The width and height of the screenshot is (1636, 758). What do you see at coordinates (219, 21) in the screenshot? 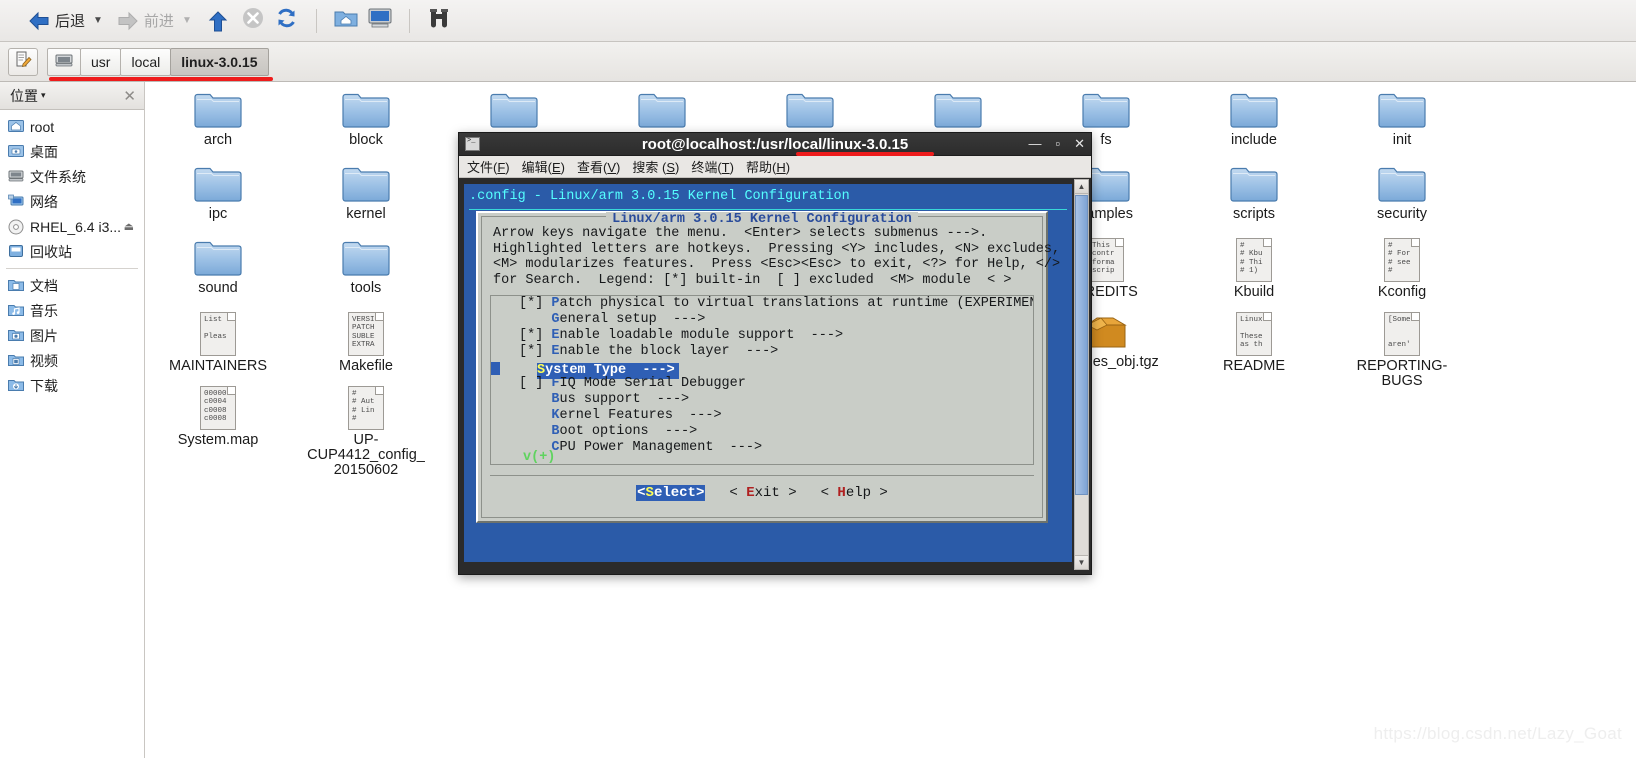
I see `up-button` at bounding box center [219, 21].